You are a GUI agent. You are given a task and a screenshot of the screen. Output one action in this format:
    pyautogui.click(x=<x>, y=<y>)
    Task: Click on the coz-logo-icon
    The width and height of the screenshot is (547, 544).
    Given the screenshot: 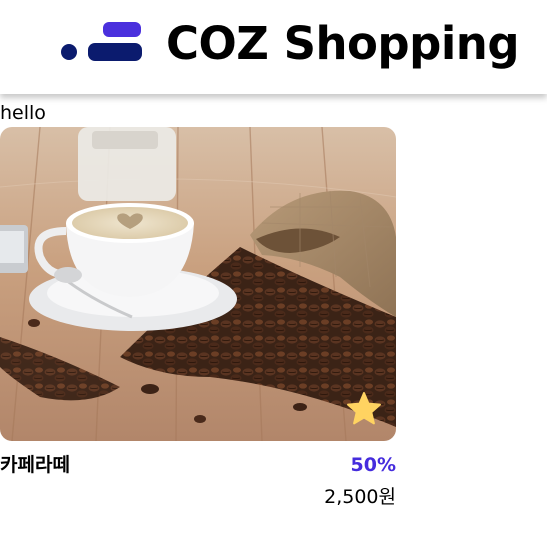 What is the action you would take?
    pyautogui.click(x=102, y=43)
    